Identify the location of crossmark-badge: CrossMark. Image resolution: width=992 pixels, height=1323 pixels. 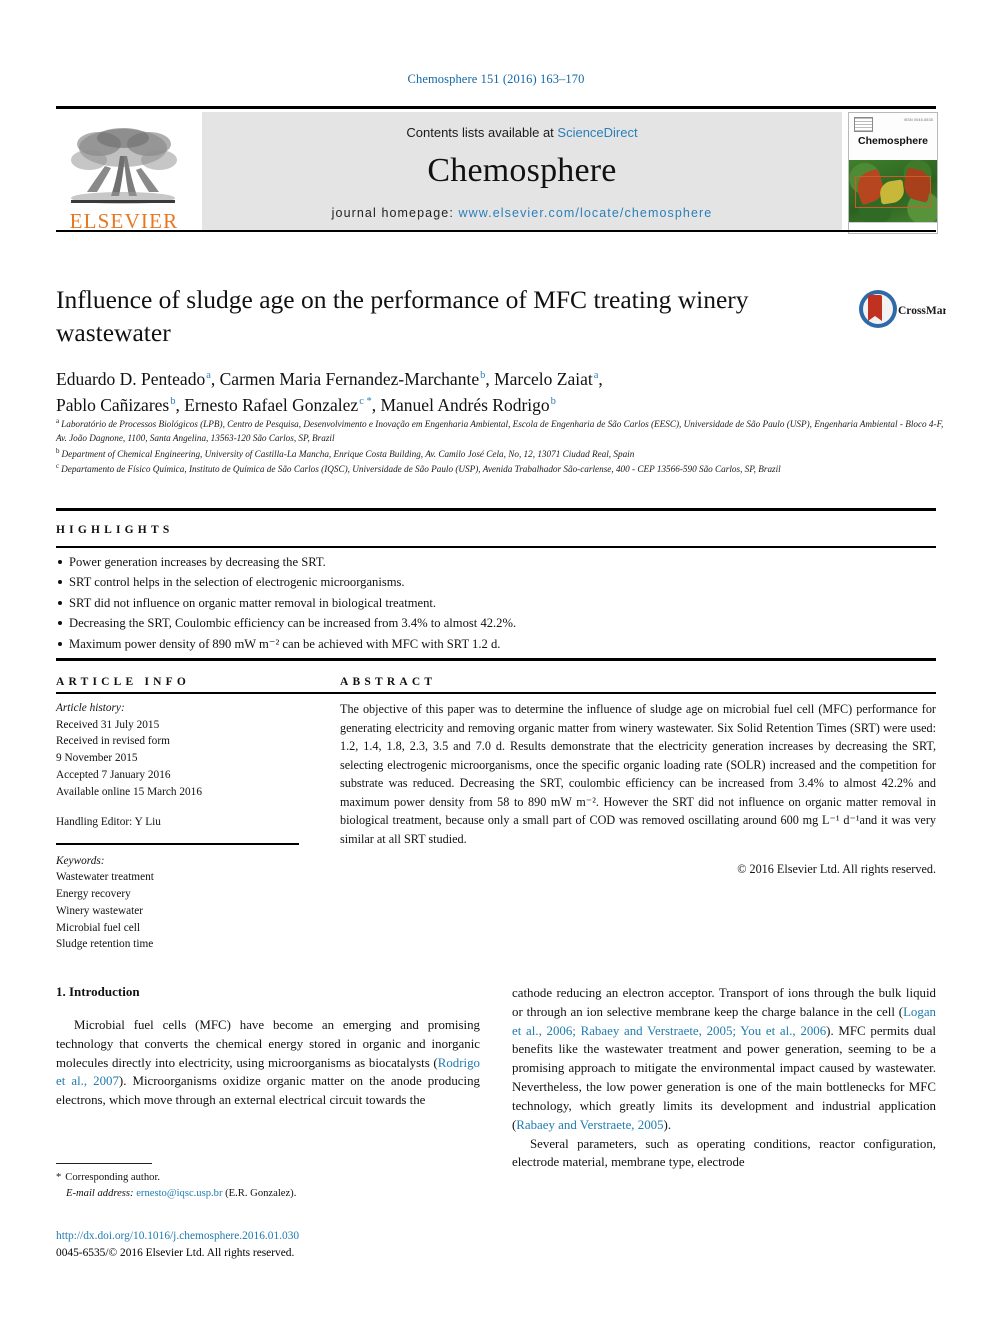
(902, 310).